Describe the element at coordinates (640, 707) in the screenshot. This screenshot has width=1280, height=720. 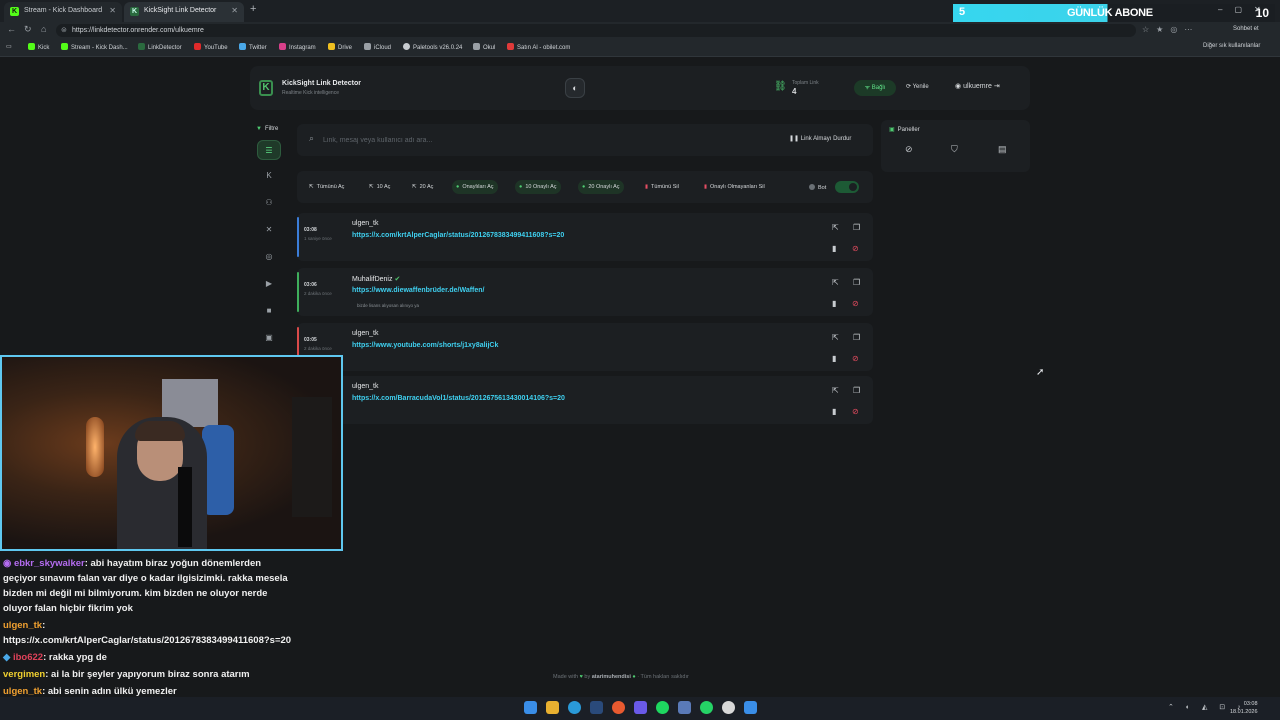
I see `discord-icon` at that location.